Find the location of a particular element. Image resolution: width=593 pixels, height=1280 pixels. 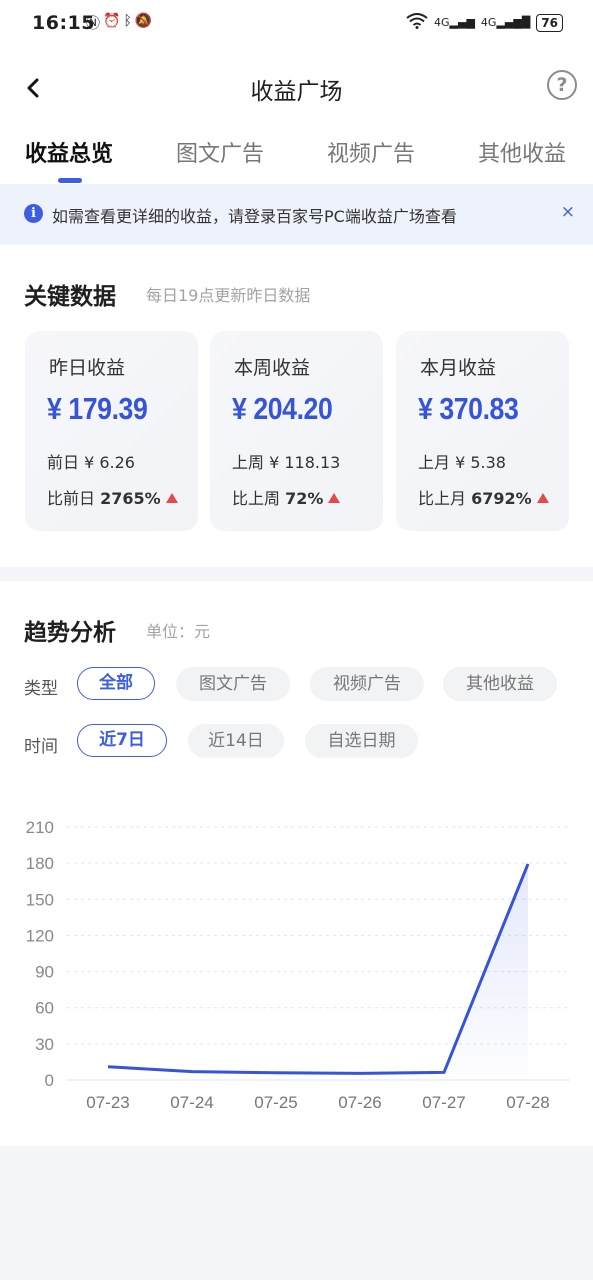

y-tick-label: 30 is located at coordinates (44, 1044).